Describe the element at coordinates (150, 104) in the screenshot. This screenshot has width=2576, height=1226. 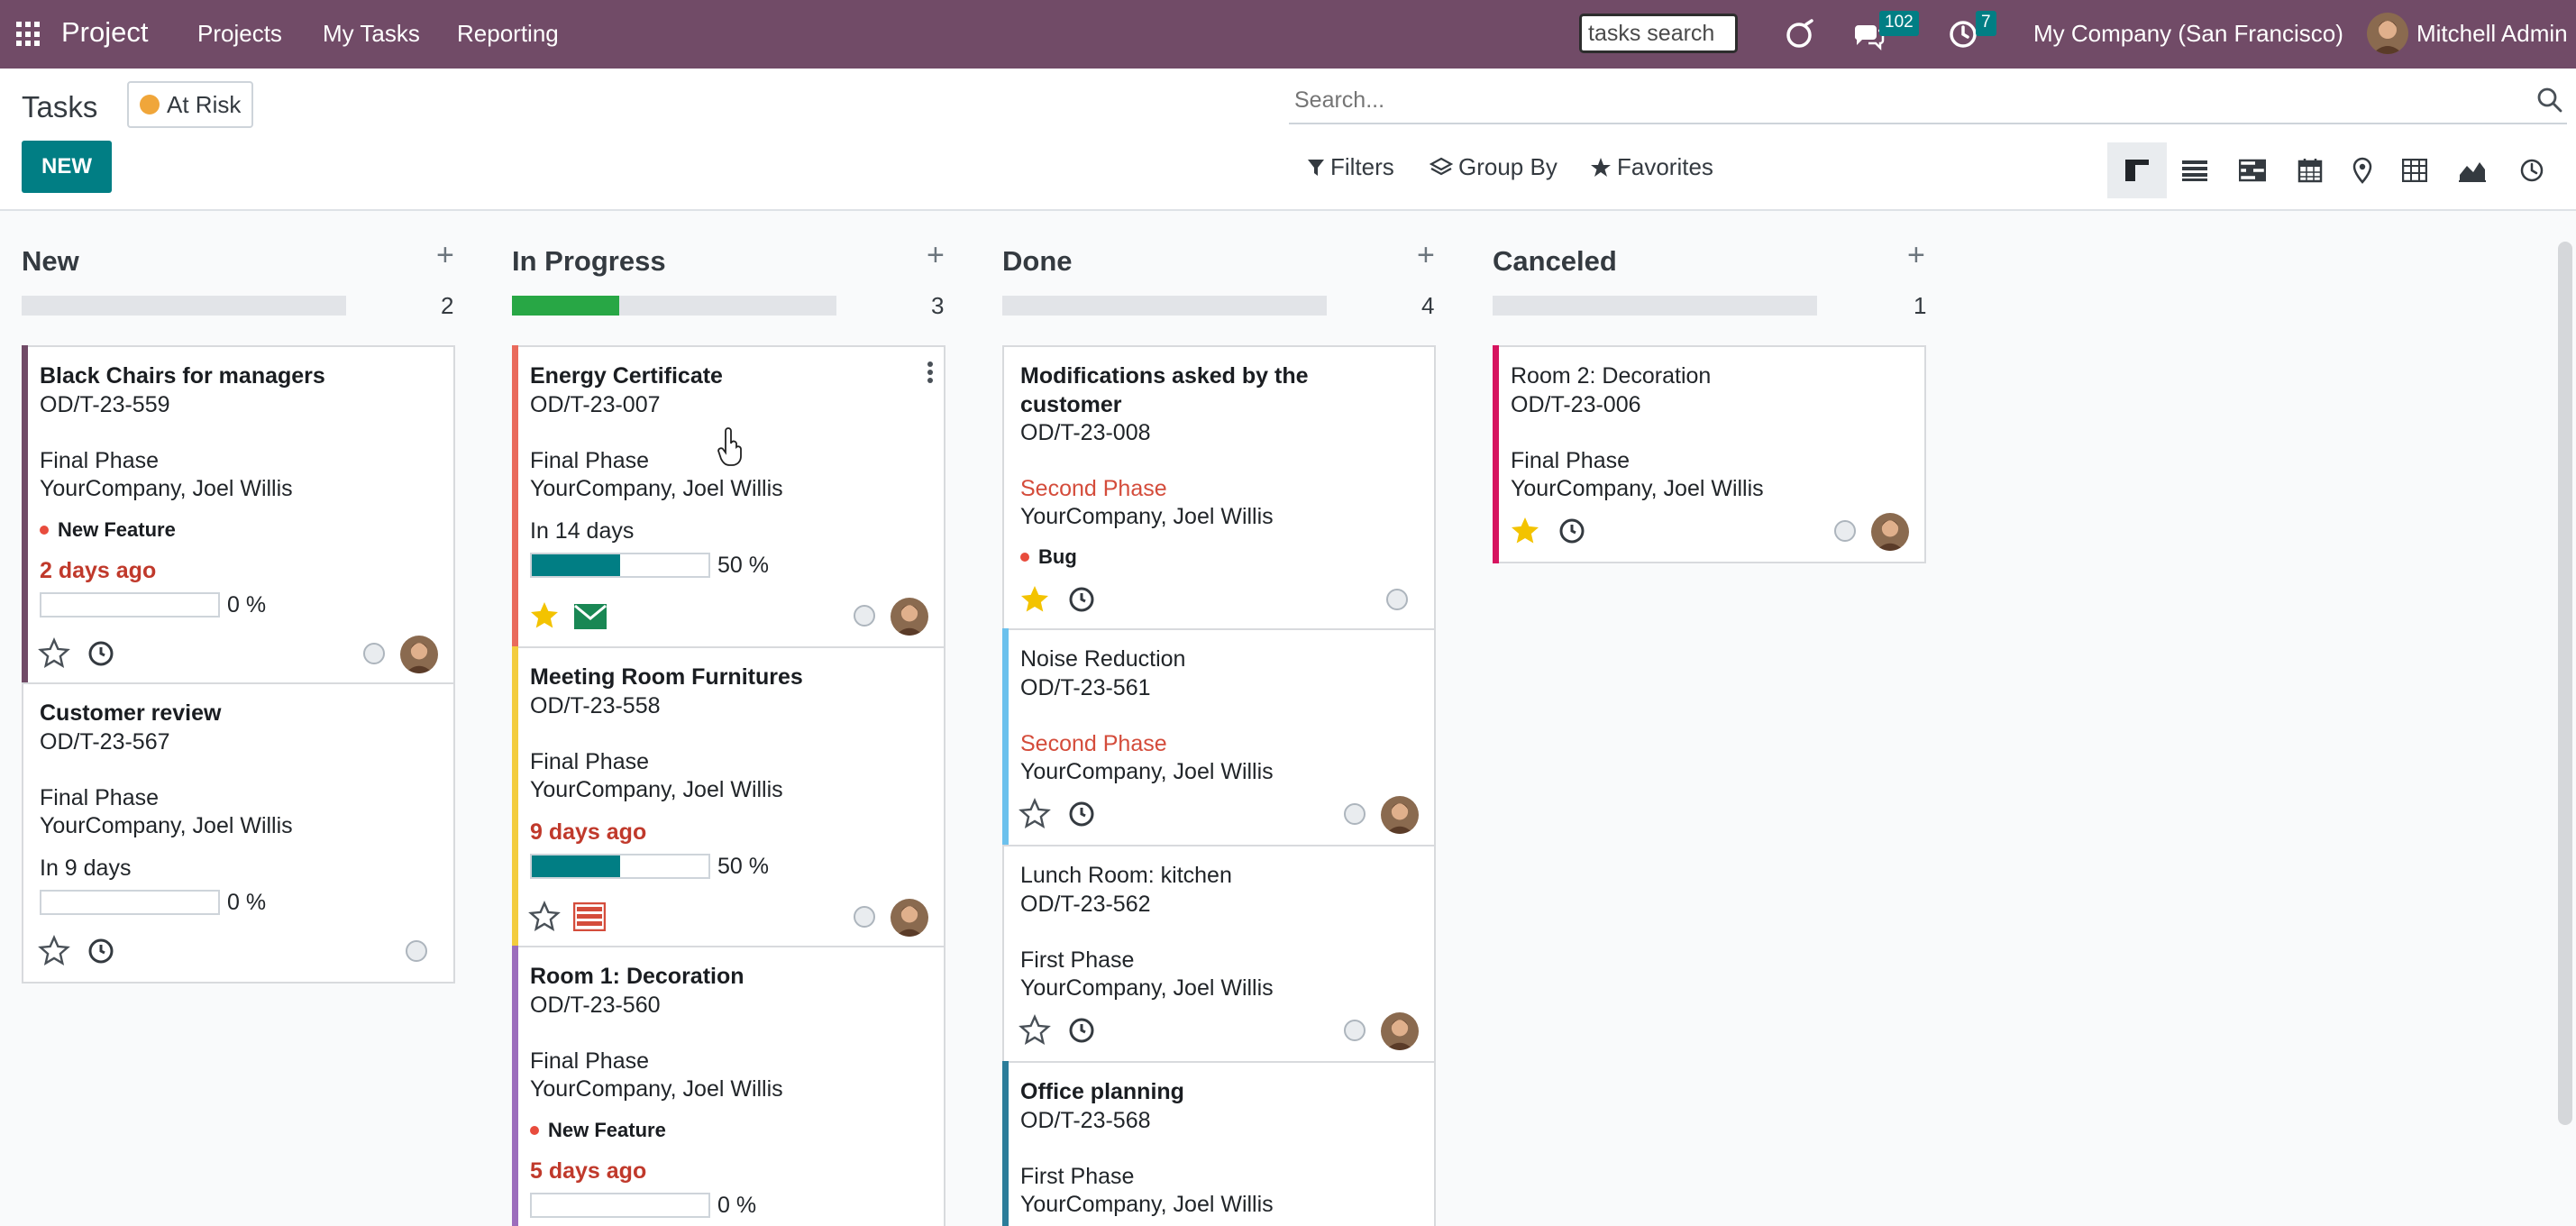
I see `at-risk-status-dot` at that location.